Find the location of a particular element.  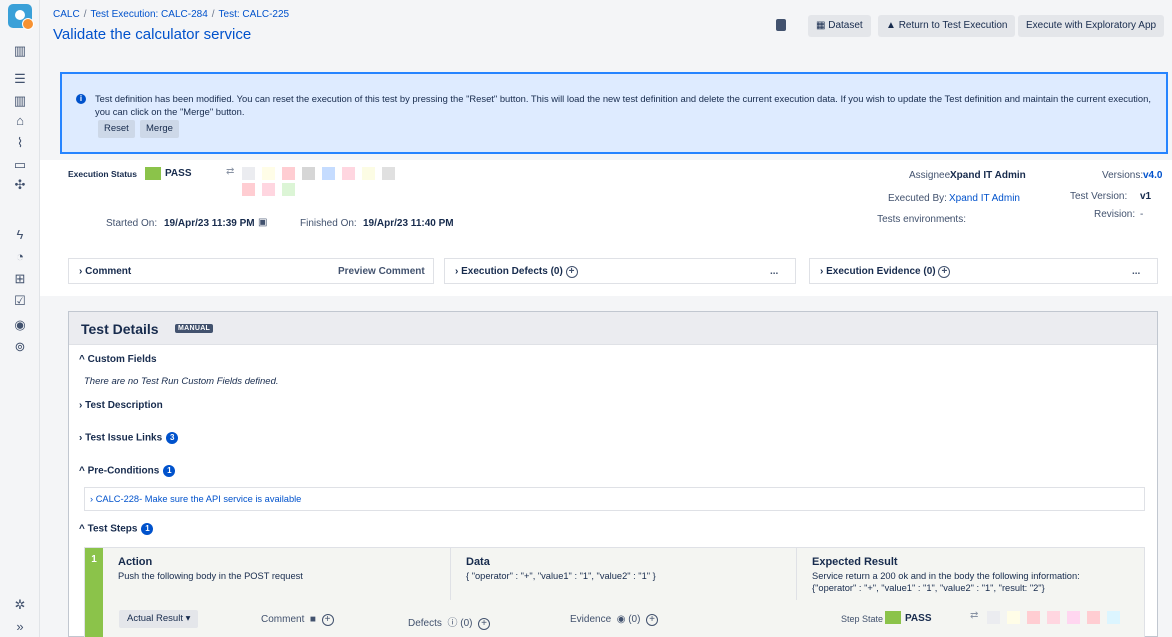

board-icon: ▥ is located at coordinates (20, 51).